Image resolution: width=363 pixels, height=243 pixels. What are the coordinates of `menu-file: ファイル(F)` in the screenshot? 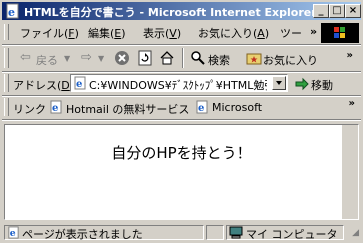 It's located at (49, 33).